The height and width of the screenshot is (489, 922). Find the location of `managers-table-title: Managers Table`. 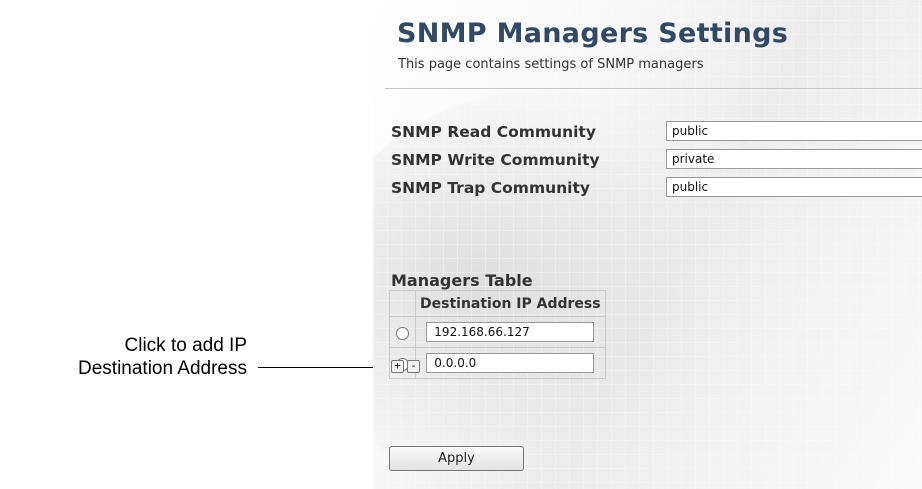

managers-table-title: Managers Table is located at coordinates (462, 280).